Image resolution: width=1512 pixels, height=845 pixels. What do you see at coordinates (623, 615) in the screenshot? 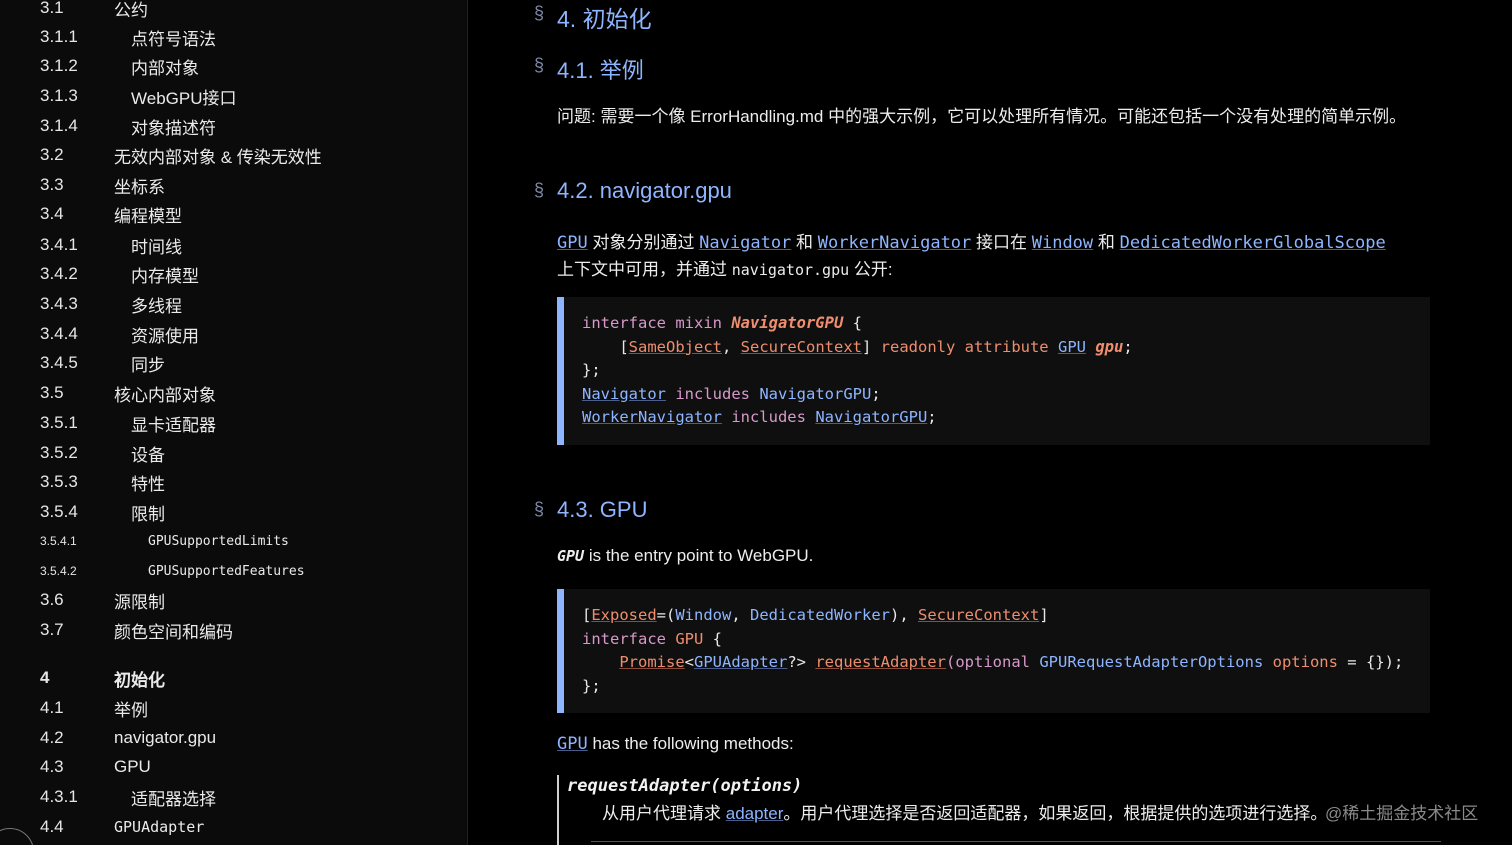
I see `exposed-link: Exposed` at bounding box center [623, 615].